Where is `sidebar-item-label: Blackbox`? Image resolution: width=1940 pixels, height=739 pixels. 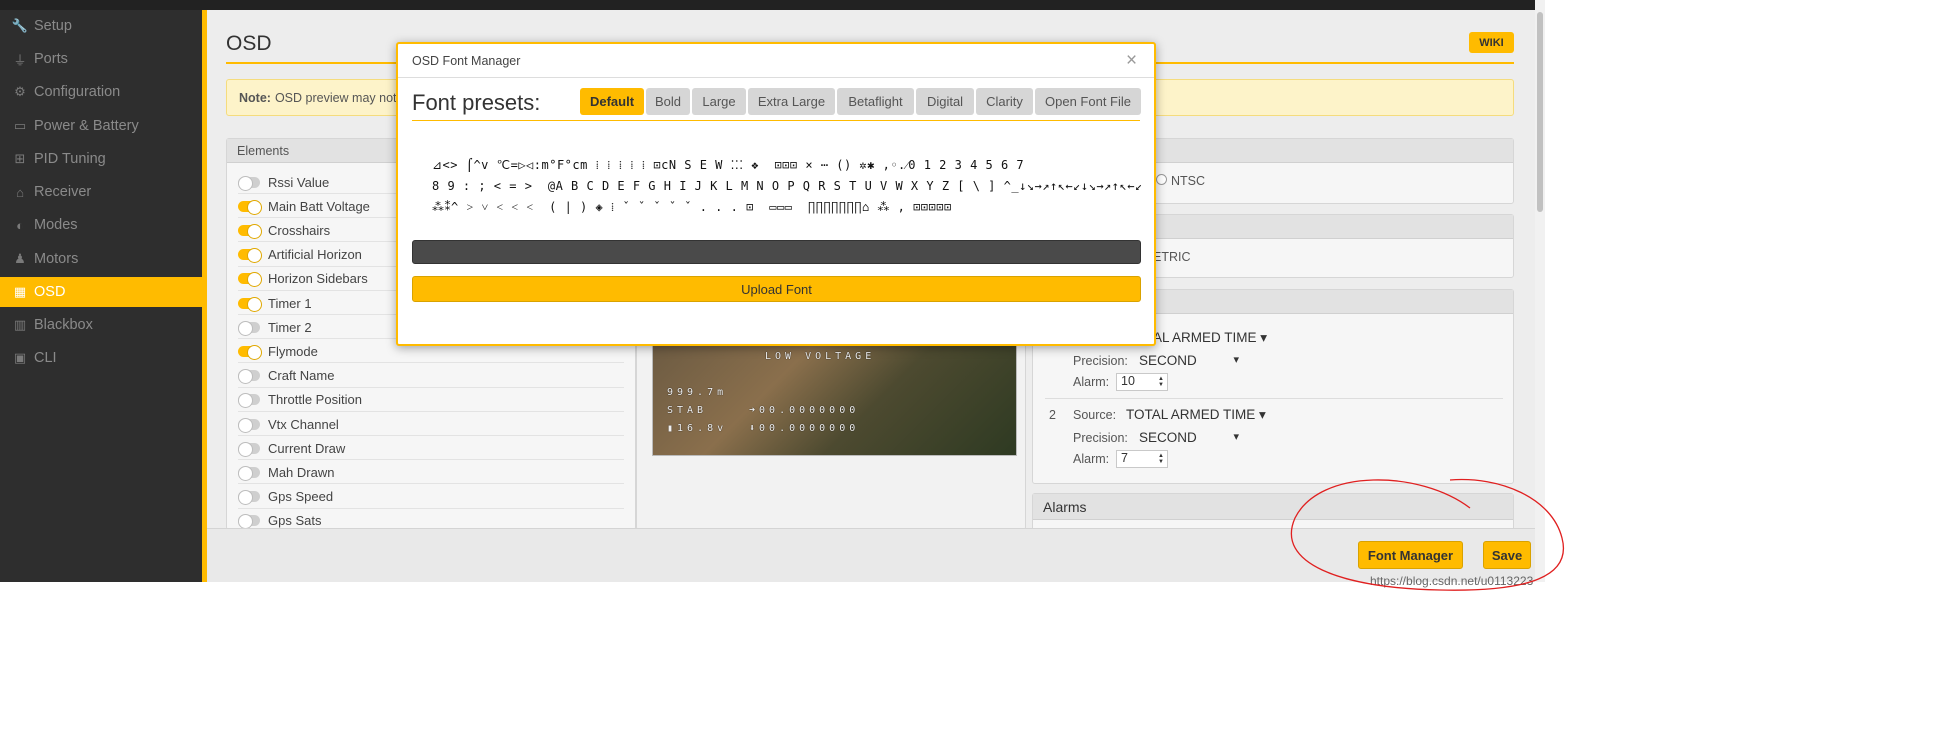 sidebar-item-label: Blackbox is located at coordinates (63, 325).